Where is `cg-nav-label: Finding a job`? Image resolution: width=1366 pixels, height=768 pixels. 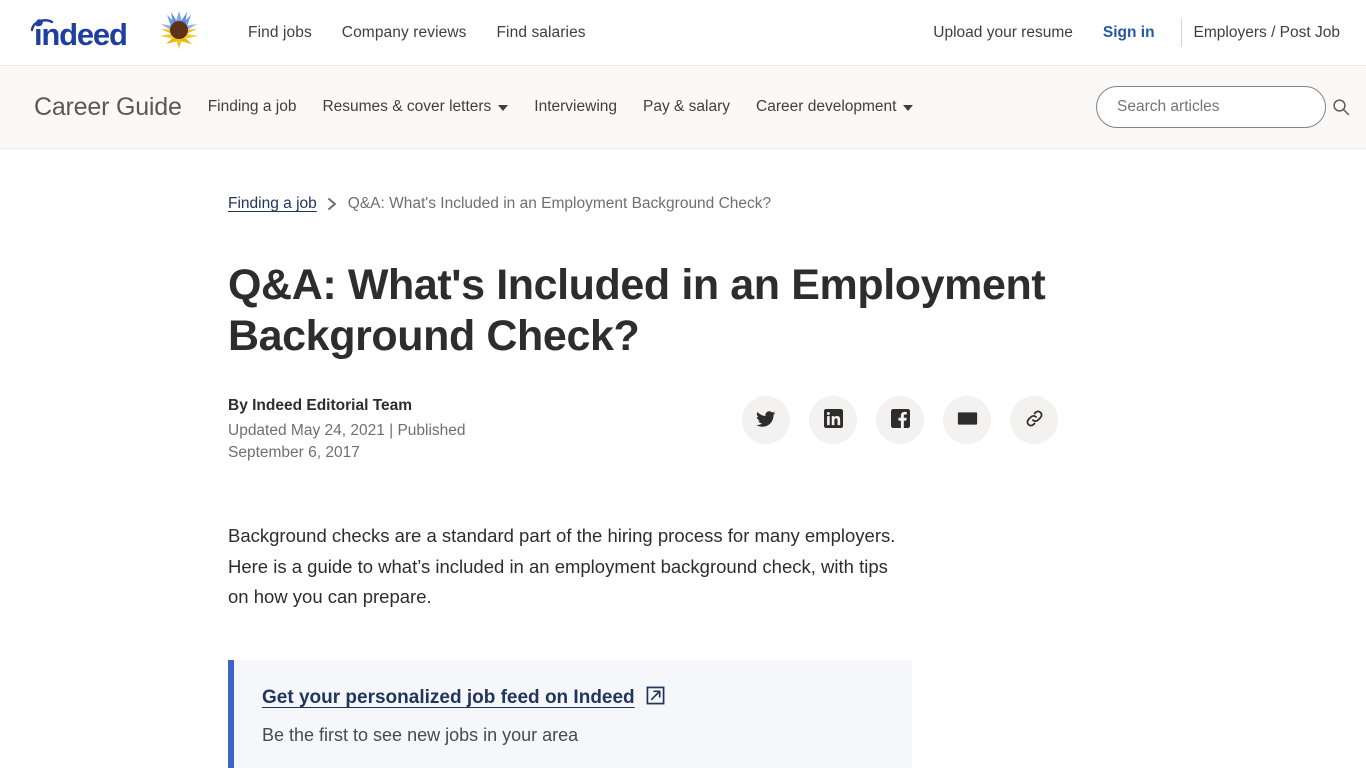
cg-nav-label: Finding a job is located at coordinates (252, 106).